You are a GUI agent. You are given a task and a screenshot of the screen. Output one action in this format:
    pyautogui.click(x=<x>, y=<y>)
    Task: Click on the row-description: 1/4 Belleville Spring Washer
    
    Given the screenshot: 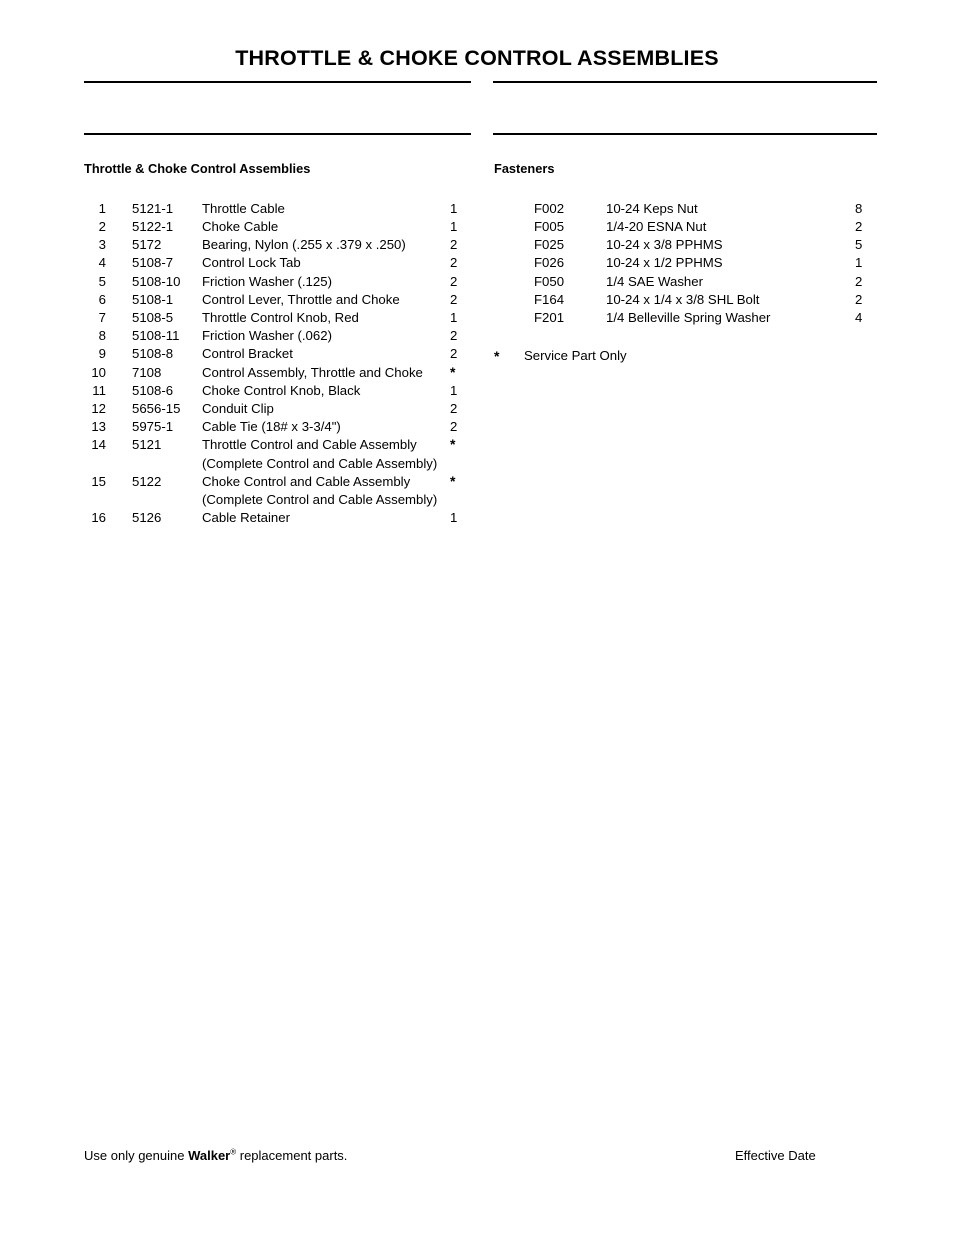 What is the action you would take?
    pyautogui.click(x=730, y=318)
    